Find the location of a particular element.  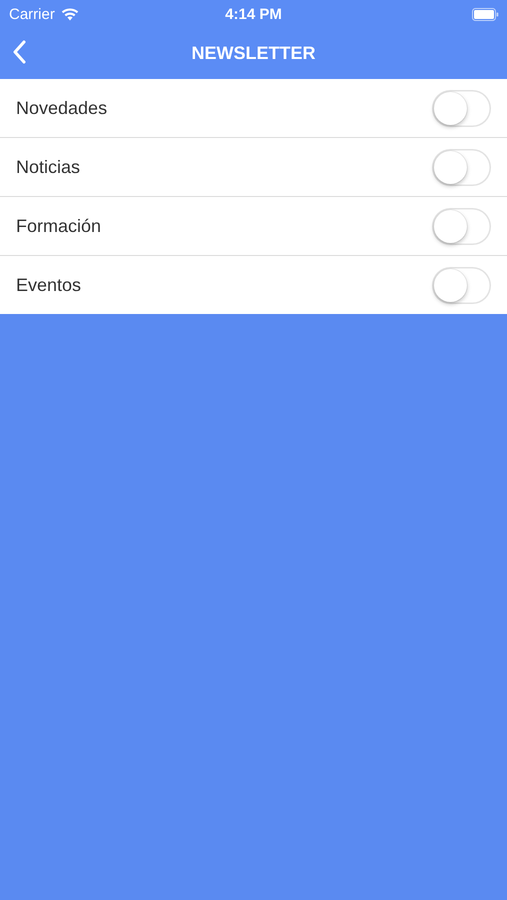

setting-label: Eventos is located at coordinates (49, 285).